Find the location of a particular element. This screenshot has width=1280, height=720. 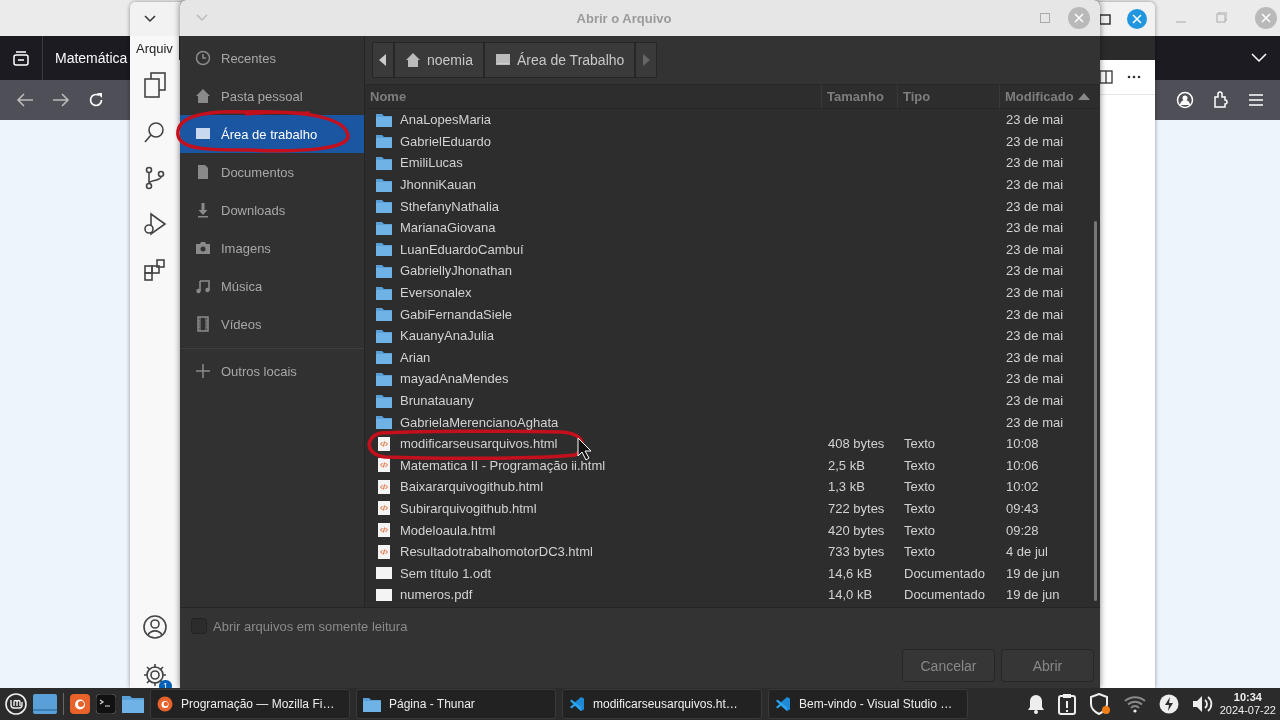

file-name: modificarseusarquivos.html is located at coordinates (479, 444).